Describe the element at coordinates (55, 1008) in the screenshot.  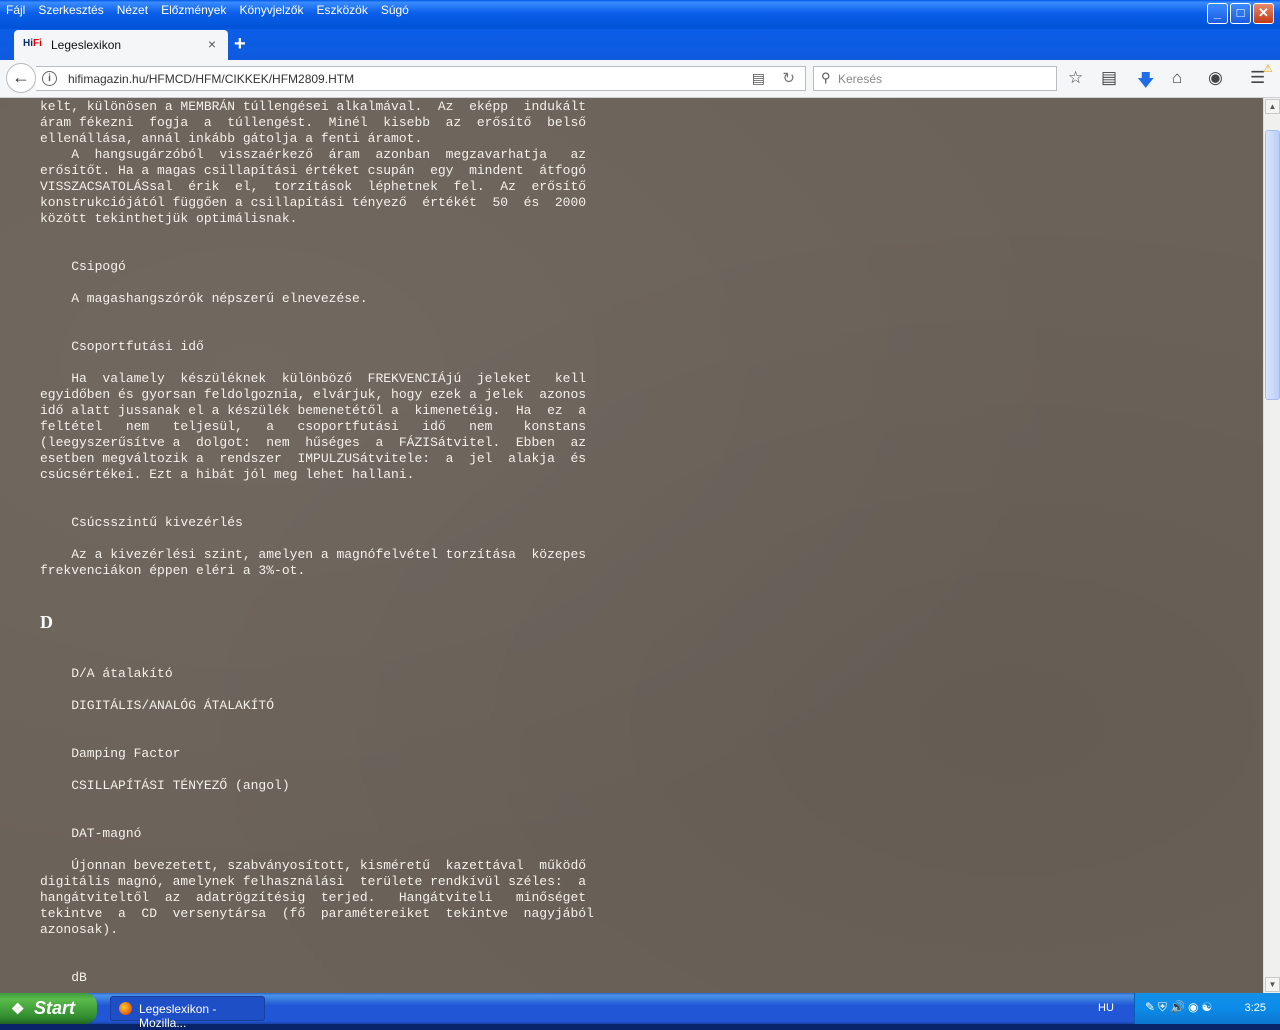
I see `start-label: Start` at that location.